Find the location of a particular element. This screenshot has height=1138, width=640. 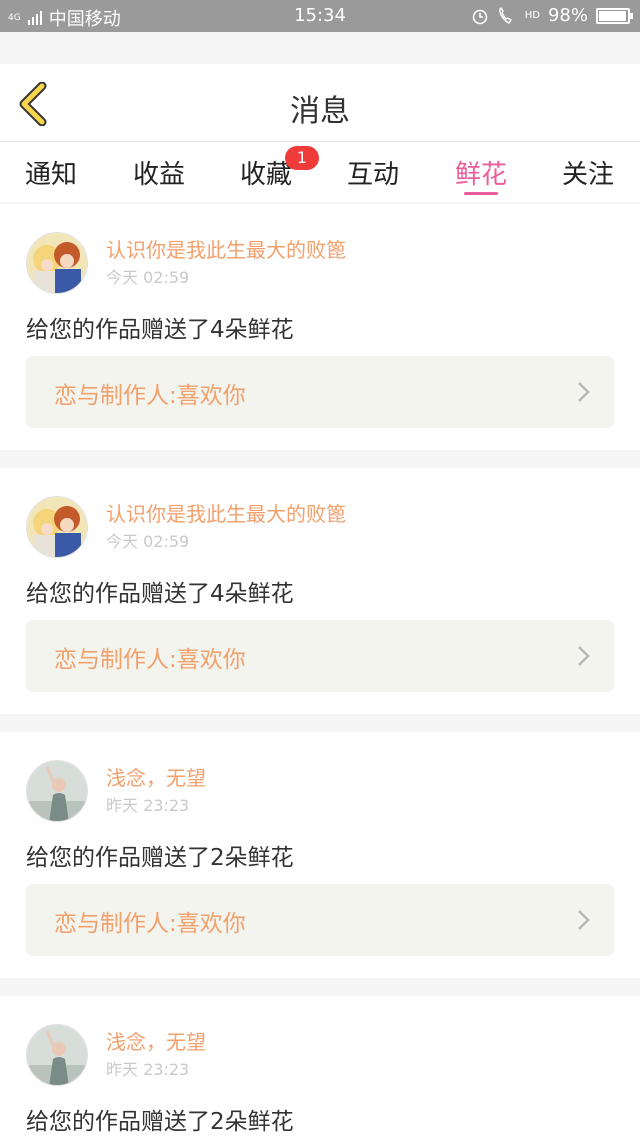

tab-label: 互动 is located at coordinates (372, 175).